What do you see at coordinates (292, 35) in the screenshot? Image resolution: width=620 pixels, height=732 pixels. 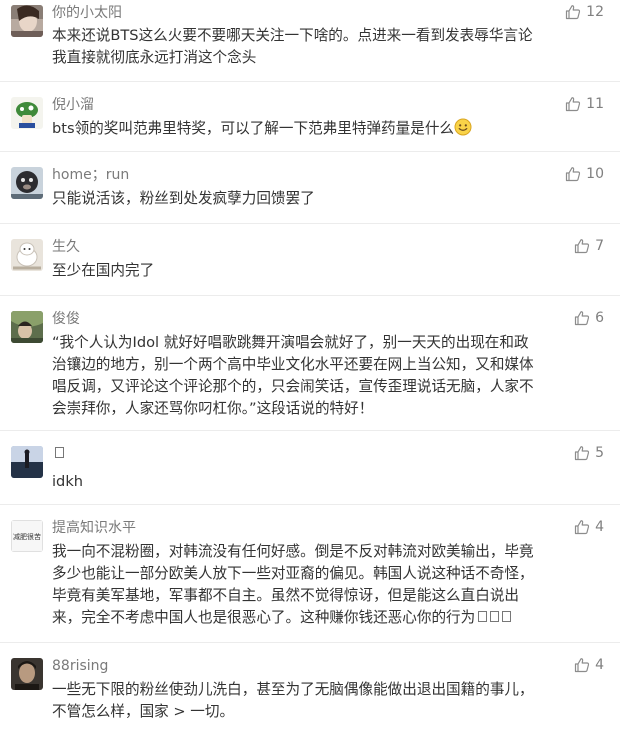 I see `comment-text-line: 本来还说BTS这么火要不要哪天关注一下啥的。点进来一看到发表辱华言论` at bounding box center [292, 35].